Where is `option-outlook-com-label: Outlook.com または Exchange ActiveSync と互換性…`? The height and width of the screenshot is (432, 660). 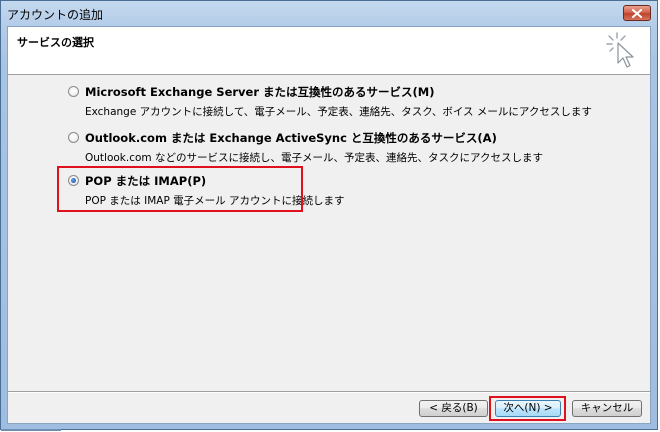
option-outlook-com-label: Outlook.com または Exchange ActiveSync と互換性… is located at coordinates (291, 138).